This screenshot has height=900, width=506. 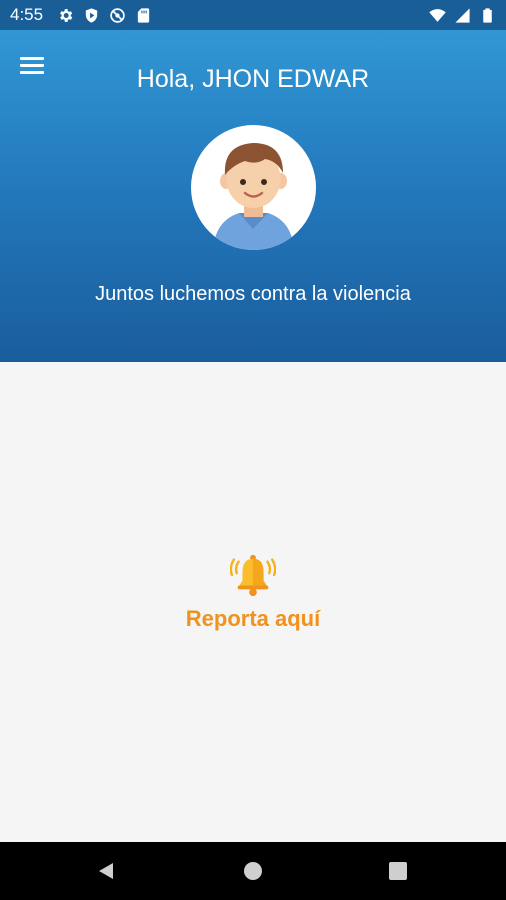 I want to click on sd-card-icon, so click(x=143, y=15).